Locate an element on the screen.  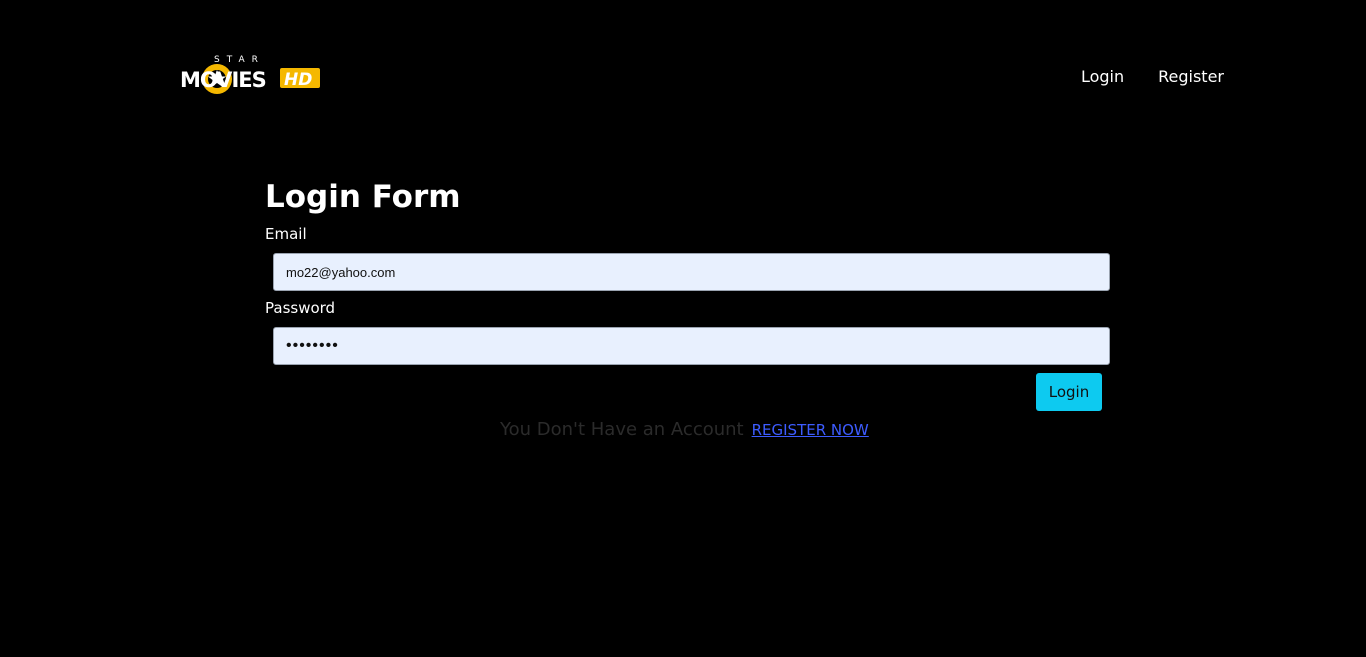
register-now-link: REGISTER NOW is located at coordinates (810, 430).